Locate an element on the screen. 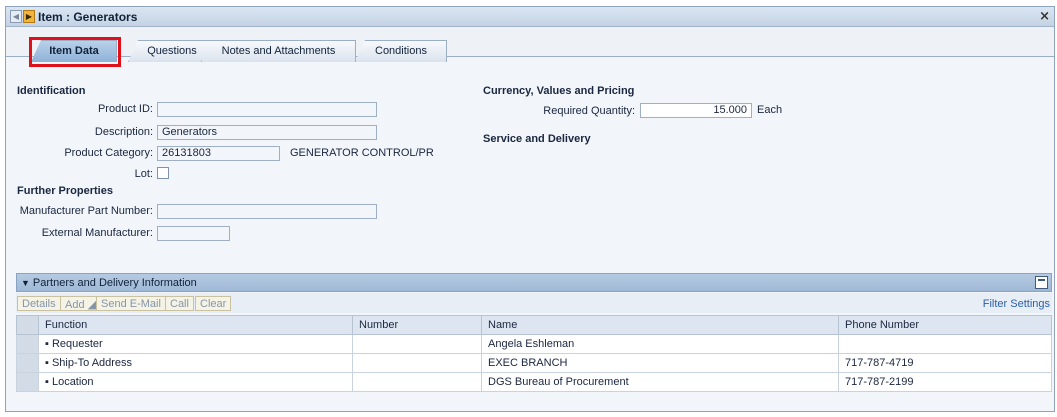 Image resolution: width=1057 pixels, height=417 pixels. title-bar: ◀ ▶ Item : Generators × is located at coordinates (530, 17).